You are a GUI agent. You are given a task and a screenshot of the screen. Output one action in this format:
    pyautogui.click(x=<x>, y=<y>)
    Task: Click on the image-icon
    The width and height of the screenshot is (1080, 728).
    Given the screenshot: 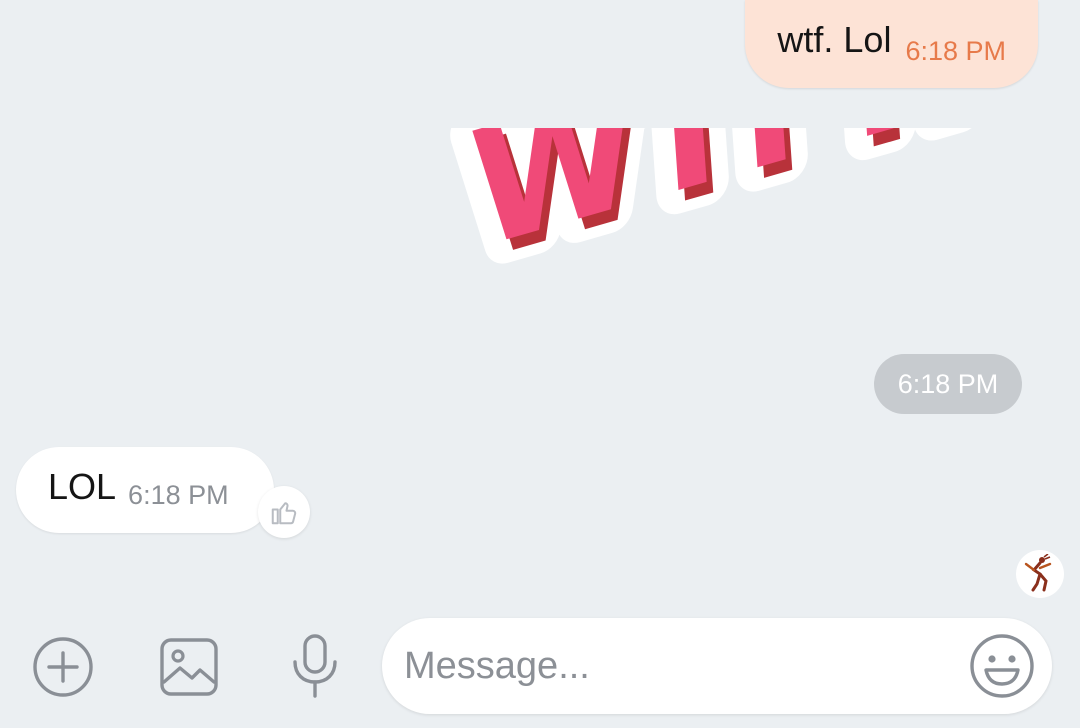 What is the action you would take?
    pyautogui.click(x=189, y=667)
    